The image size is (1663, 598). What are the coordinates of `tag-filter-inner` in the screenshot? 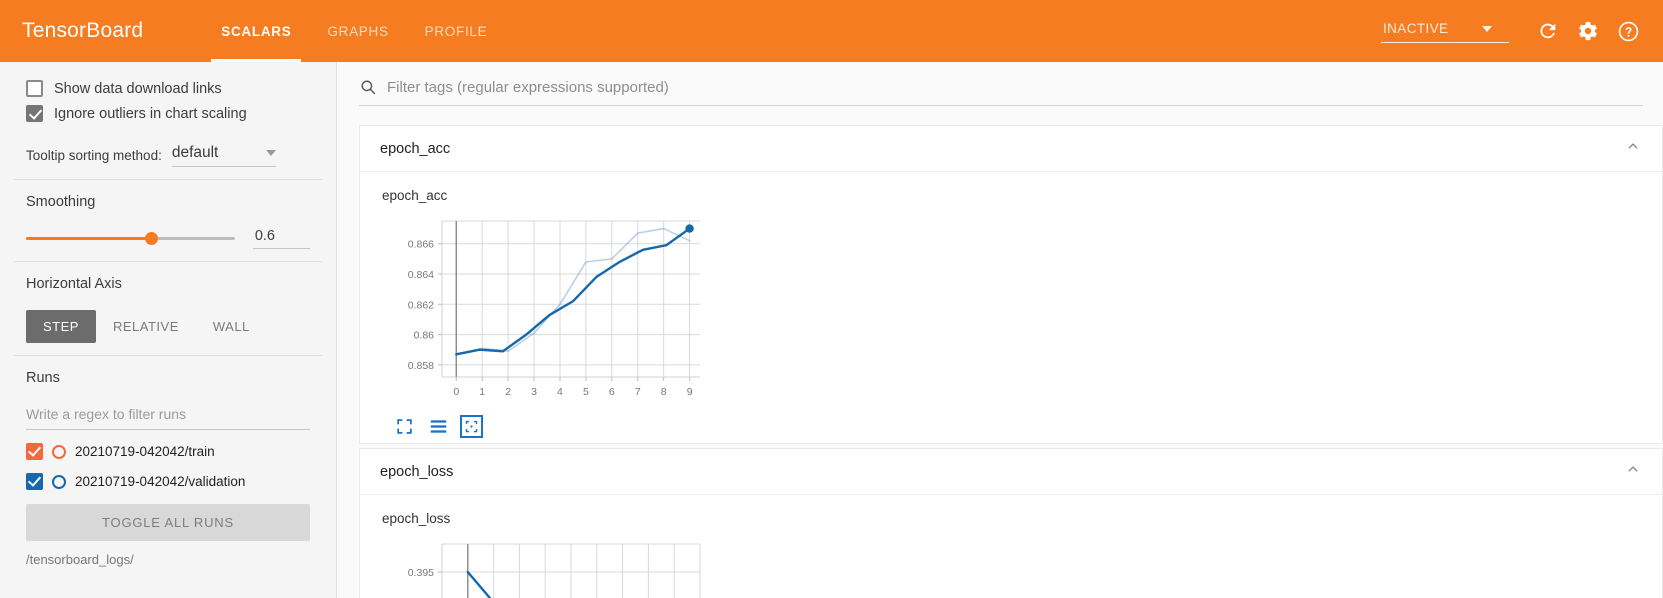 It's located at (1001, 92).